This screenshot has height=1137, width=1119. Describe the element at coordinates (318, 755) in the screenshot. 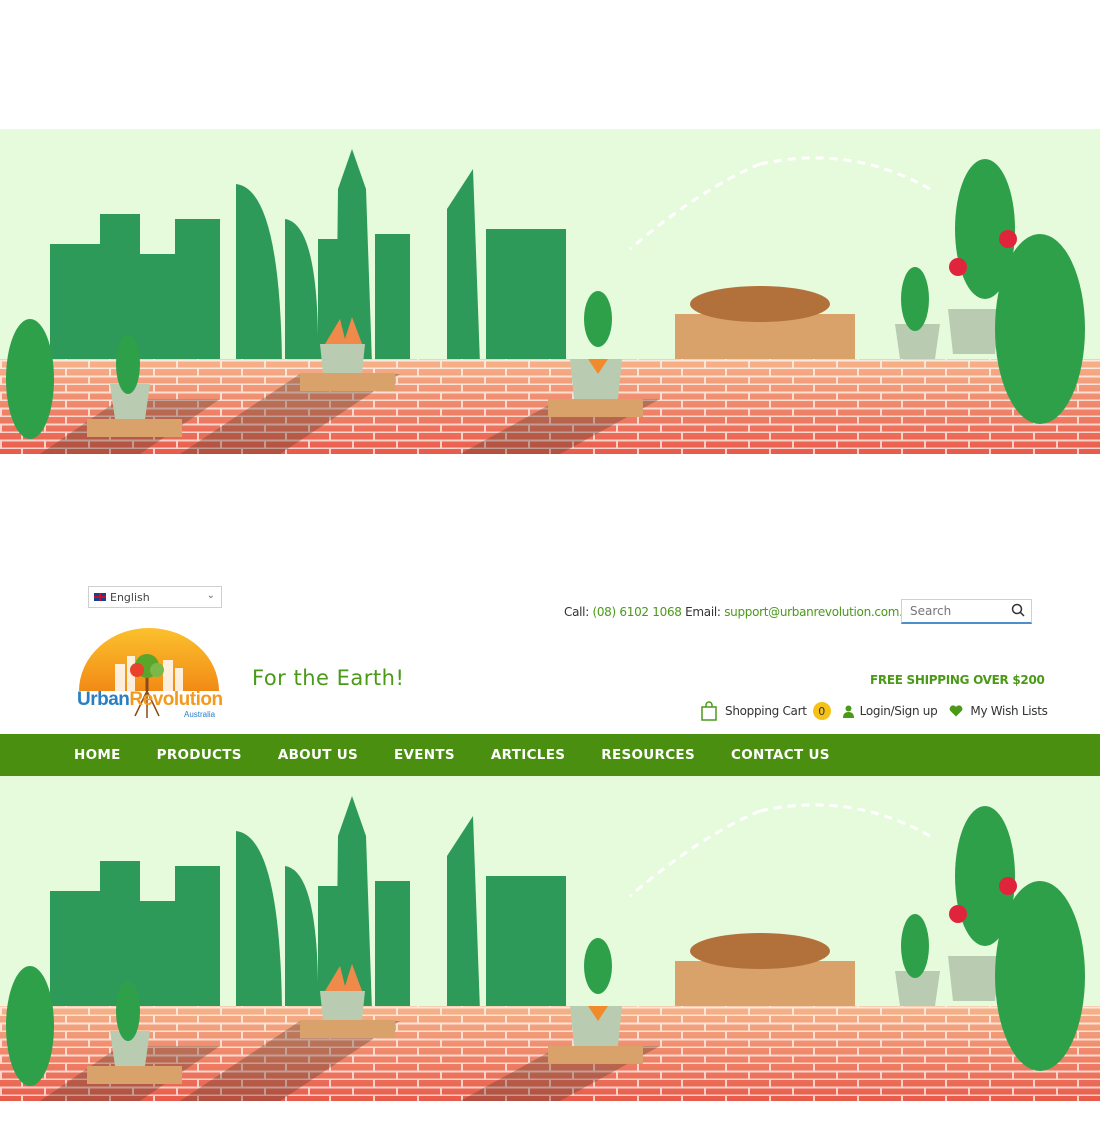

I see `nav-about-us: ABOUT US` at that location.